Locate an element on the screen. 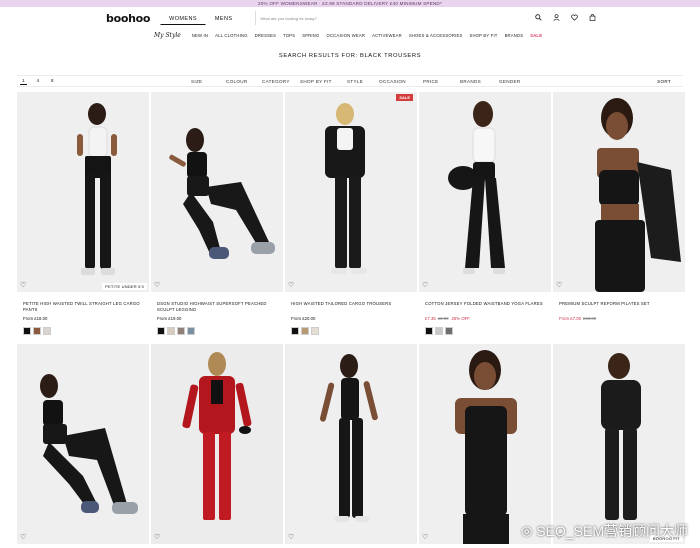 The height and width of the screenshot is (548, 700). subnav-occasion-wear: OCCASION WEAR is located at coordinates (345, 35).